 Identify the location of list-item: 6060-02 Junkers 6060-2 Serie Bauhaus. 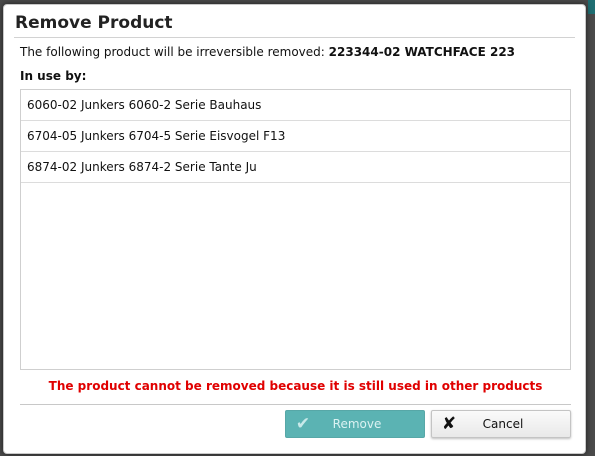
(295, 105).